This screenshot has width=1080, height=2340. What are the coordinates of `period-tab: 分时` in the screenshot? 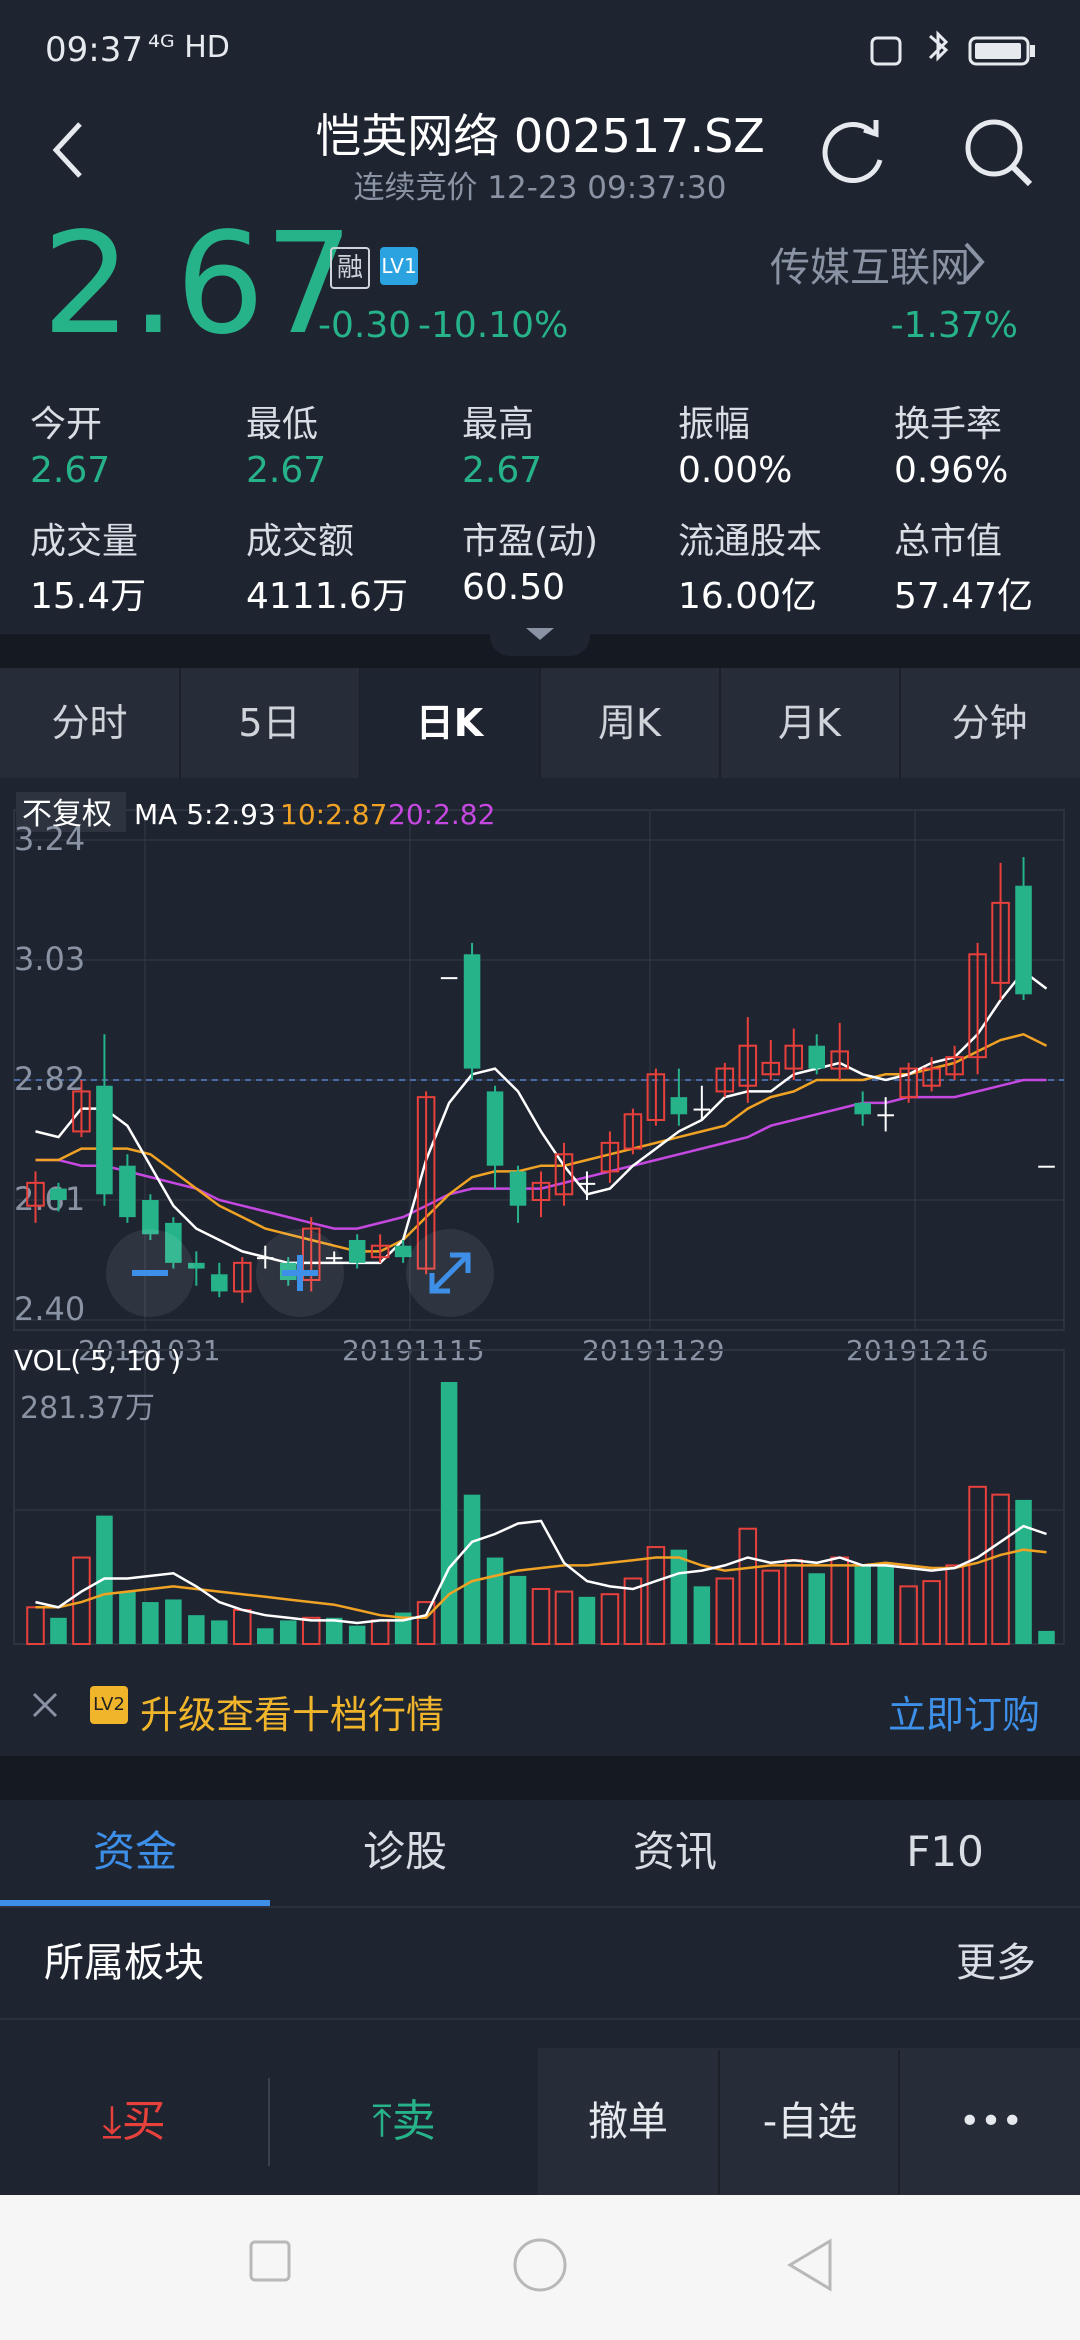 It's located at (90, 723).